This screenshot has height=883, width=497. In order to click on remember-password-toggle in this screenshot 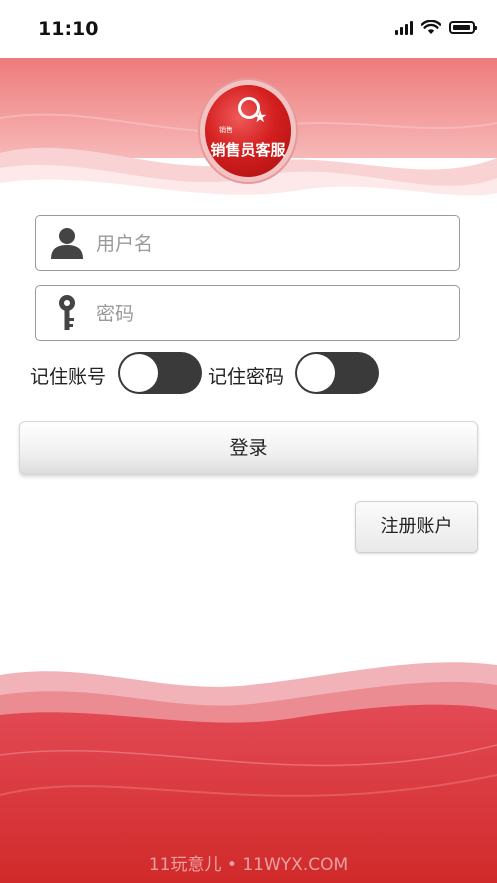, I will do `click(337, 373)`.